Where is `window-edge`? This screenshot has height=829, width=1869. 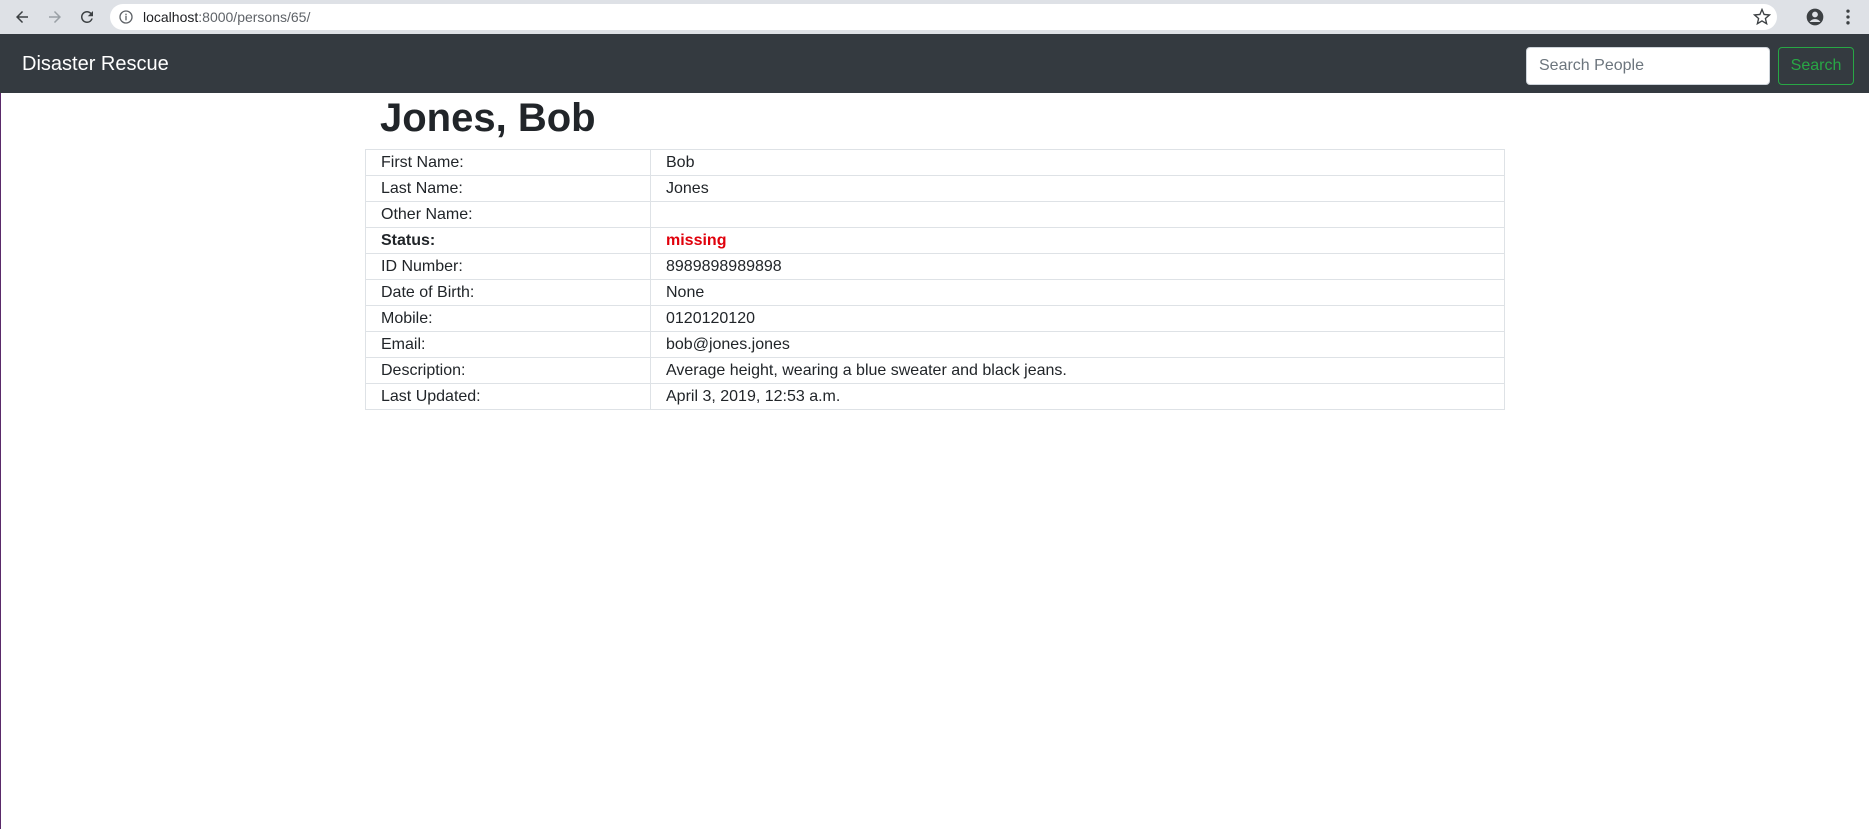 window-edge is located at coordinates (0, 461).